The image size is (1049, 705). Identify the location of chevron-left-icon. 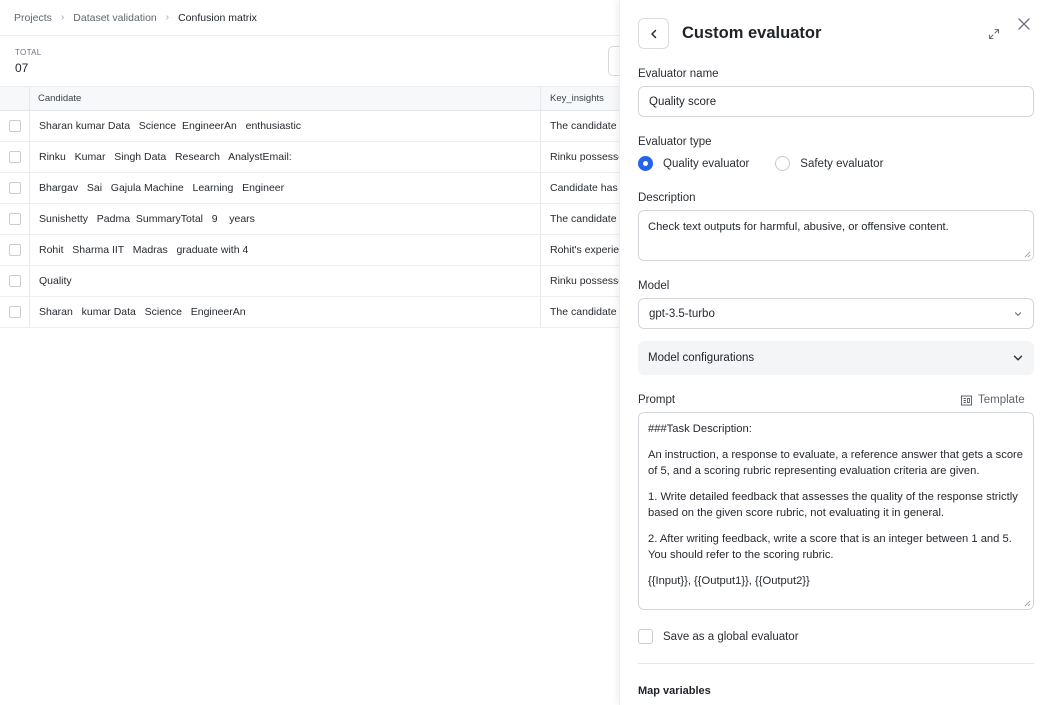
(653, 33).